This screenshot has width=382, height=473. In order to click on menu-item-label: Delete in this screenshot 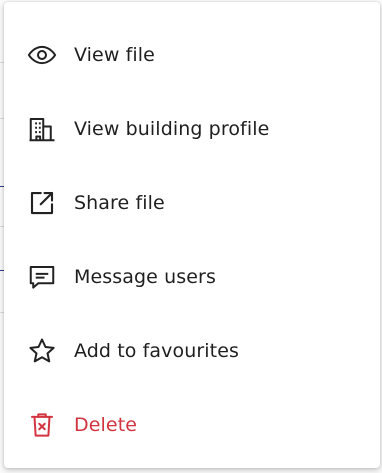, I will do `click(106, 425)`.